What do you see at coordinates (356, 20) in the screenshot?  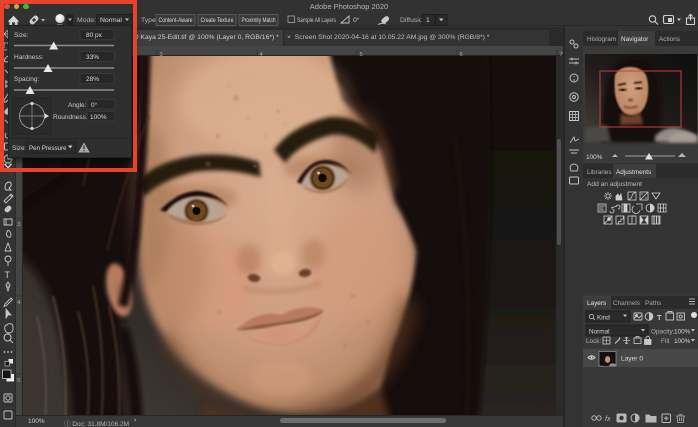 I see `svg-text: 0°` at bounding box center [356, 20].